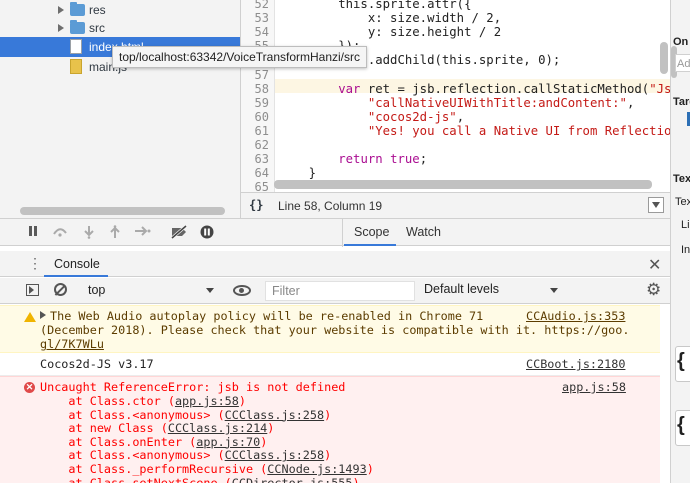  What do you see at coordinates (255, 145) in the screenshot?
I see `line-number: 62` at bounding box center [255, 145].